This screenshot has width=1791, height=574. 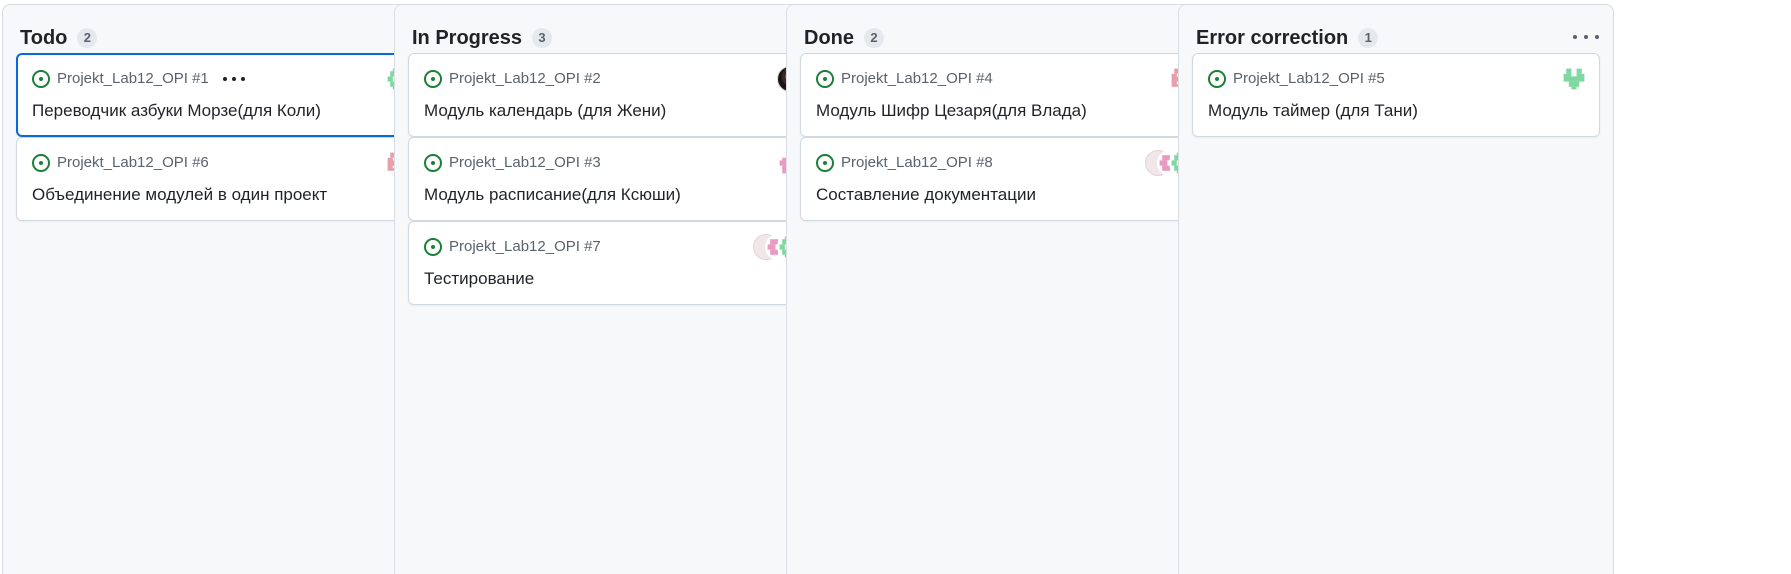 I want to click on card-menu-button, so click(x=233, y=79).